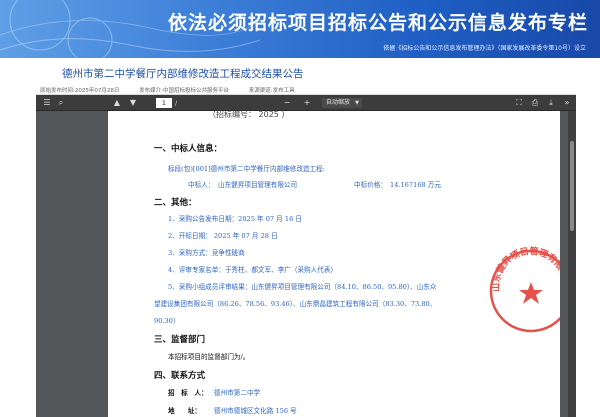  I want to click on more-tools-icon: », so click(567, 103).